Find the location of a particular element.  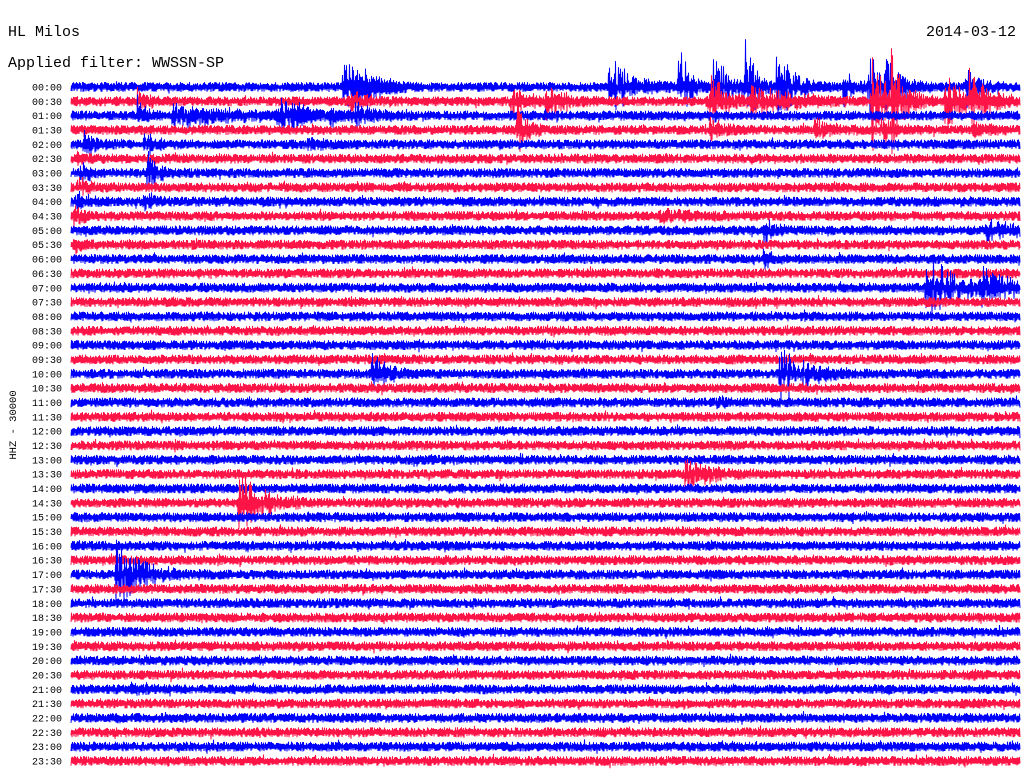

row-label-06-00: 06:00 is located at coordinates (47, 261).